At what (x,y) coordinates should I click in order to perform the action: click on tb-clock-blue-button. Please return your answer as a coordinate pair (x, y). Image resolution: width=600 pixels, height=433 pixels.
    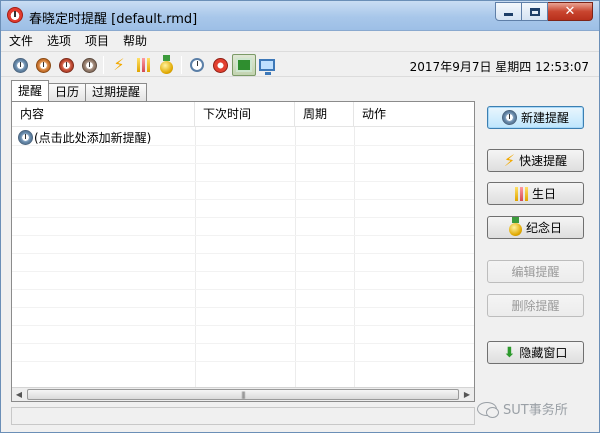
    Looking at the image, I should click on (20, 65).